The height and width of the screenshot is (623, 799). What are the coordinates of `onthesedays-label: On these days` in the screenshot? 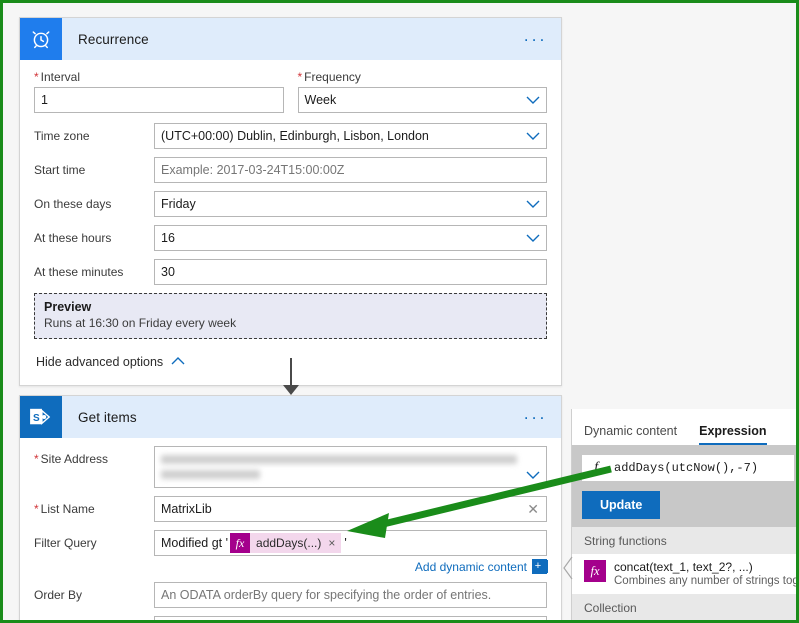 It's located at (73, 204).